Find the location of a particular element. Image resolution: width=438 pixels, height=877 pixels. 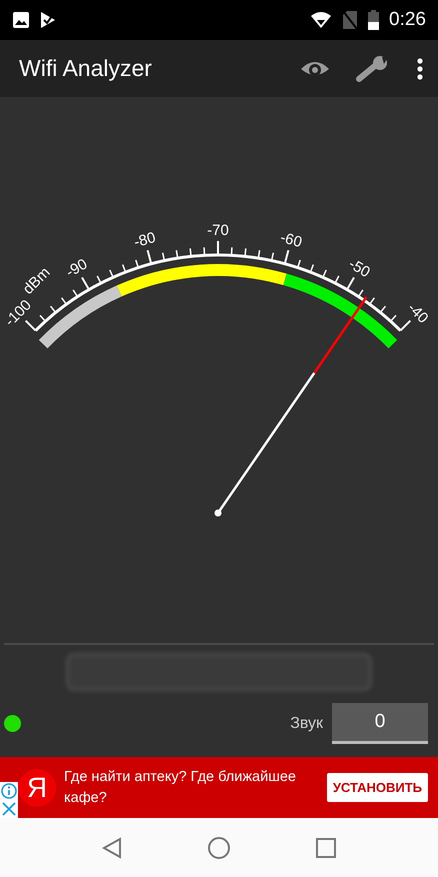

home-icon is located at coordinates (218, 848).